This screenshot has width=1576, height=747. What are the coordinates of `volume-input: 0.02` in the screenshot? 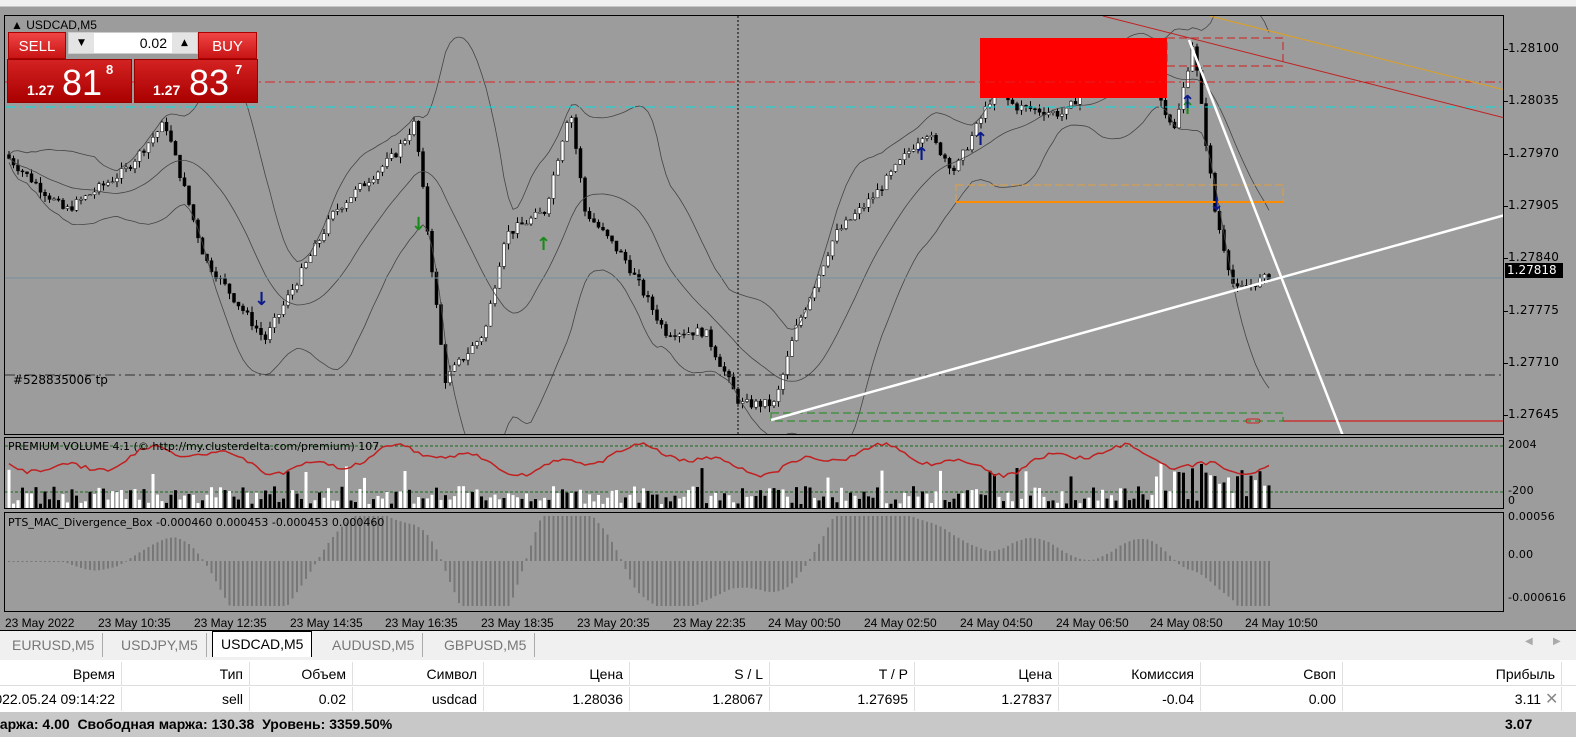 It's located at (131, 43).